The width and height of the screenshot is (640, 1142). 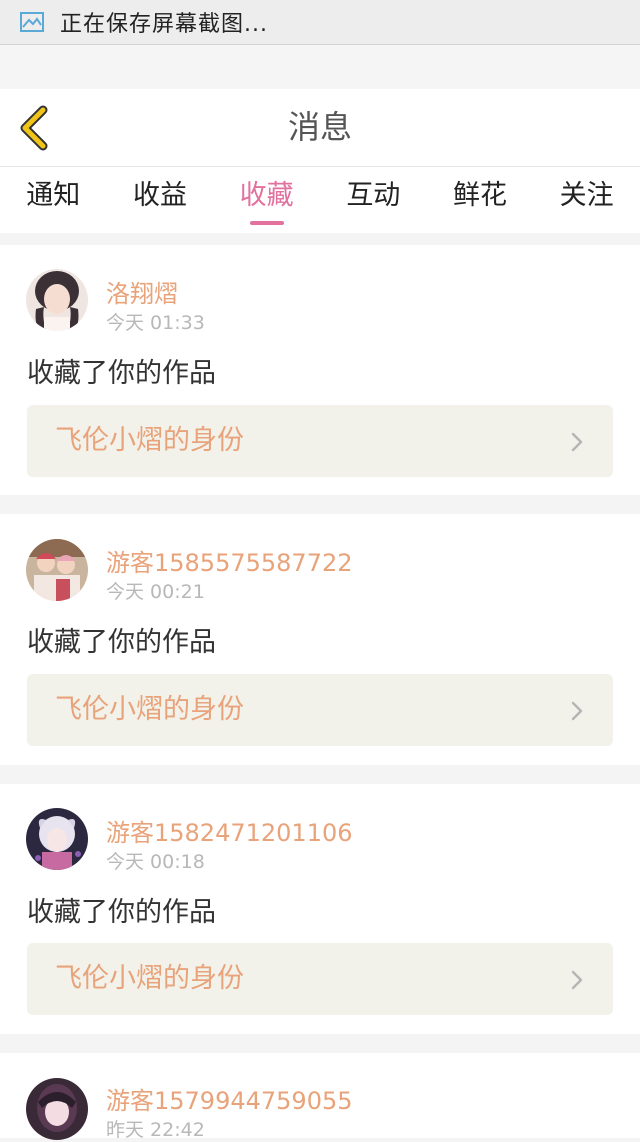 I want to click on tab-label: 鲜花, so click(x=479, y=195).